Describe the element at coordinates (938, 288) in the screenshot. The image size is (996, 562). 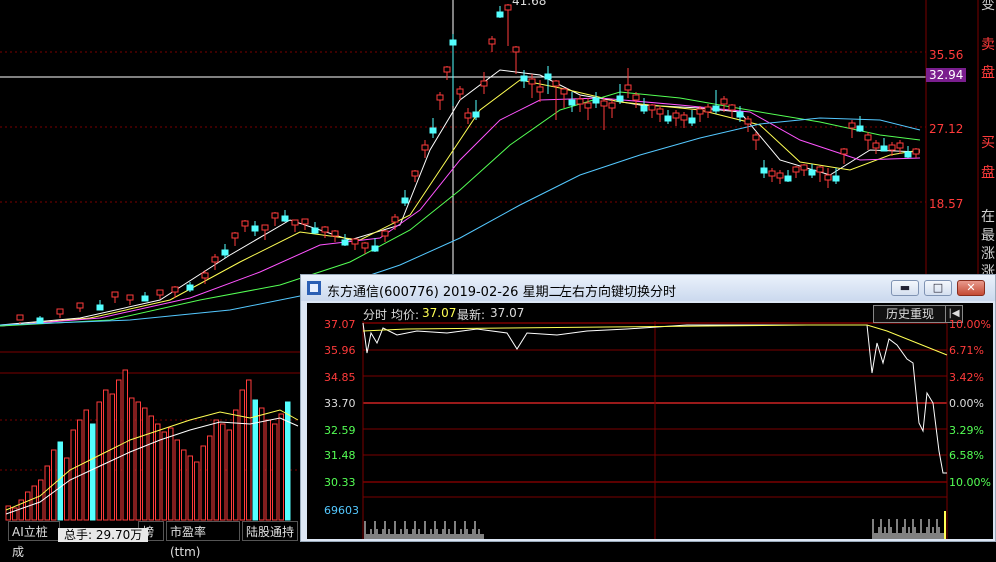
I see `maximize-button: □` at that location.